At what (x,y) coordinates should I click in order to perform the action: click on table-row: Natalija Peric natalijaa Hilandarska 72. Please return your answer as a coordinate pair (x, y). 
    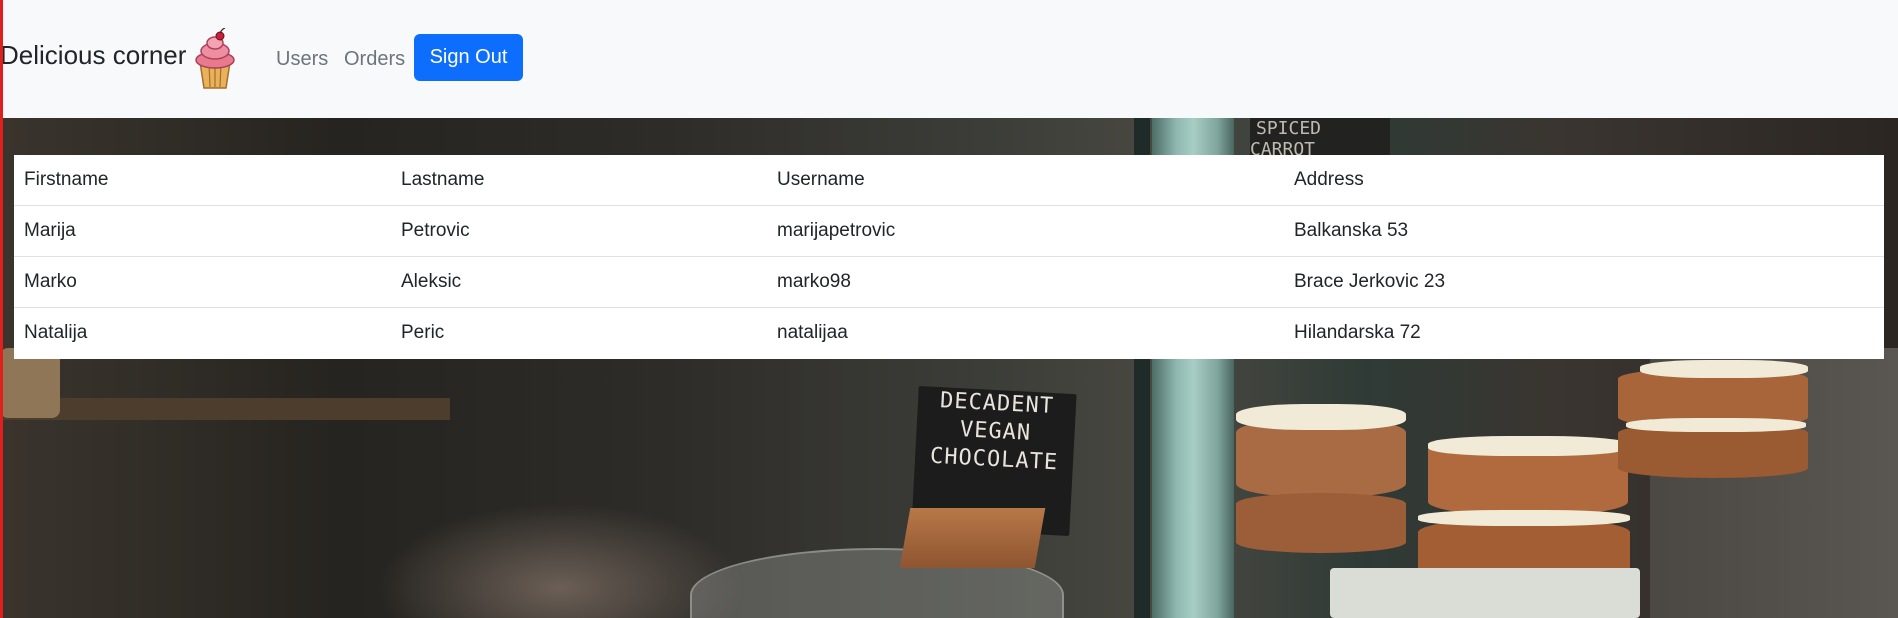
    Looking at the image, I should click on (949, 333).